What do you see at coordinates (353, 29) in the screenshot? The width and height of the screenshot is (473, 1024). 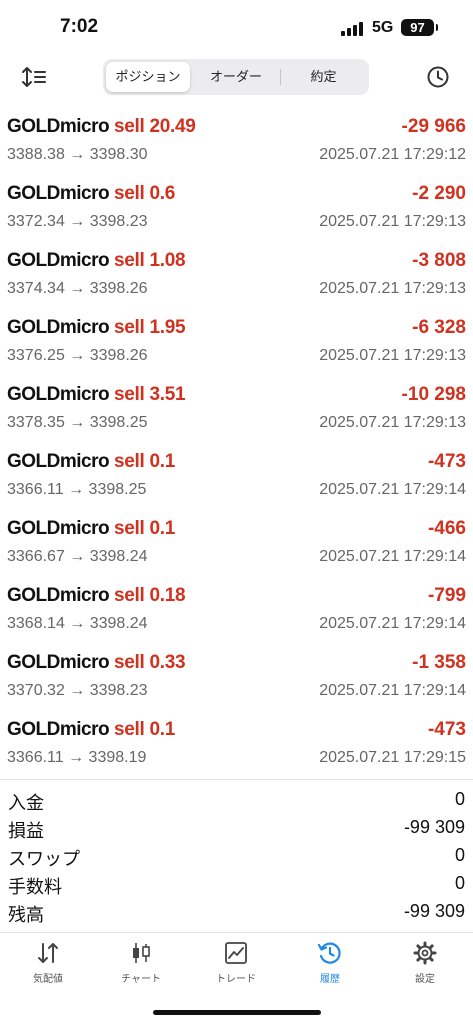 I see `signal-icon` at bounding box center [353, 29].